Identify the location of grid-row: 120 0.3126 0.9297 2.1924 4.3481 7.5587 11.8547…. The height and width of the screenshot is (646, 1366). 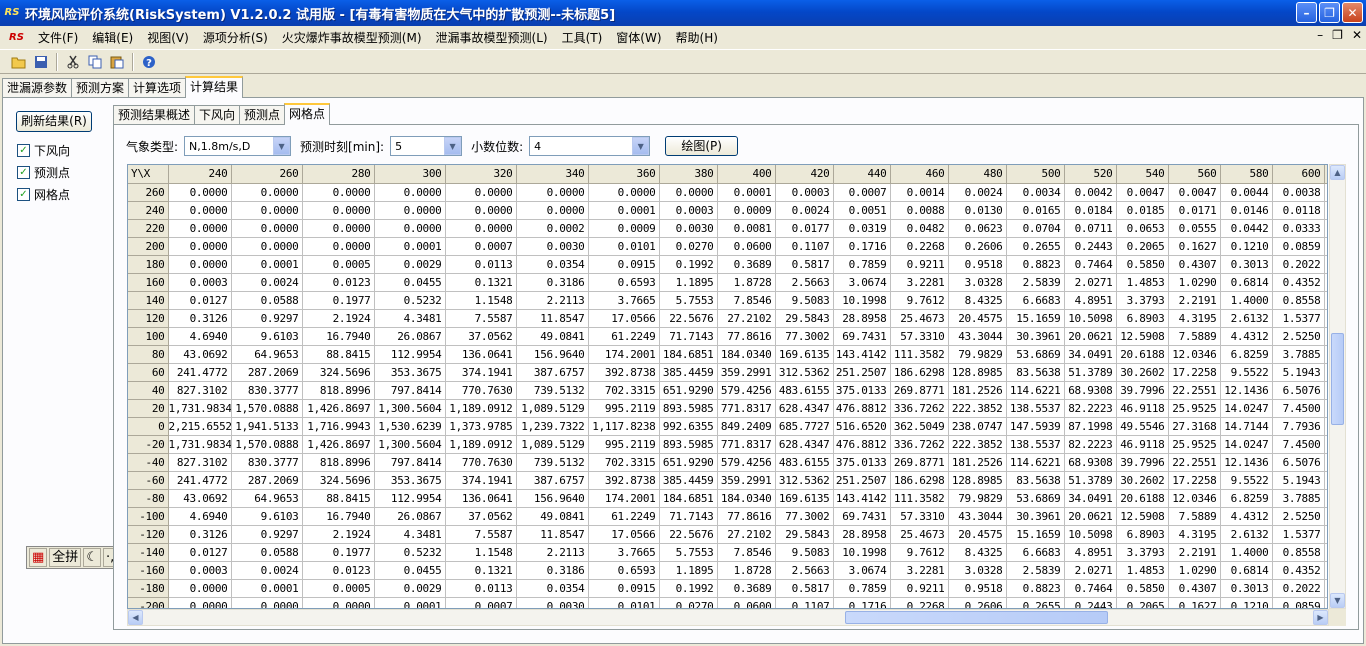
(727, 318).